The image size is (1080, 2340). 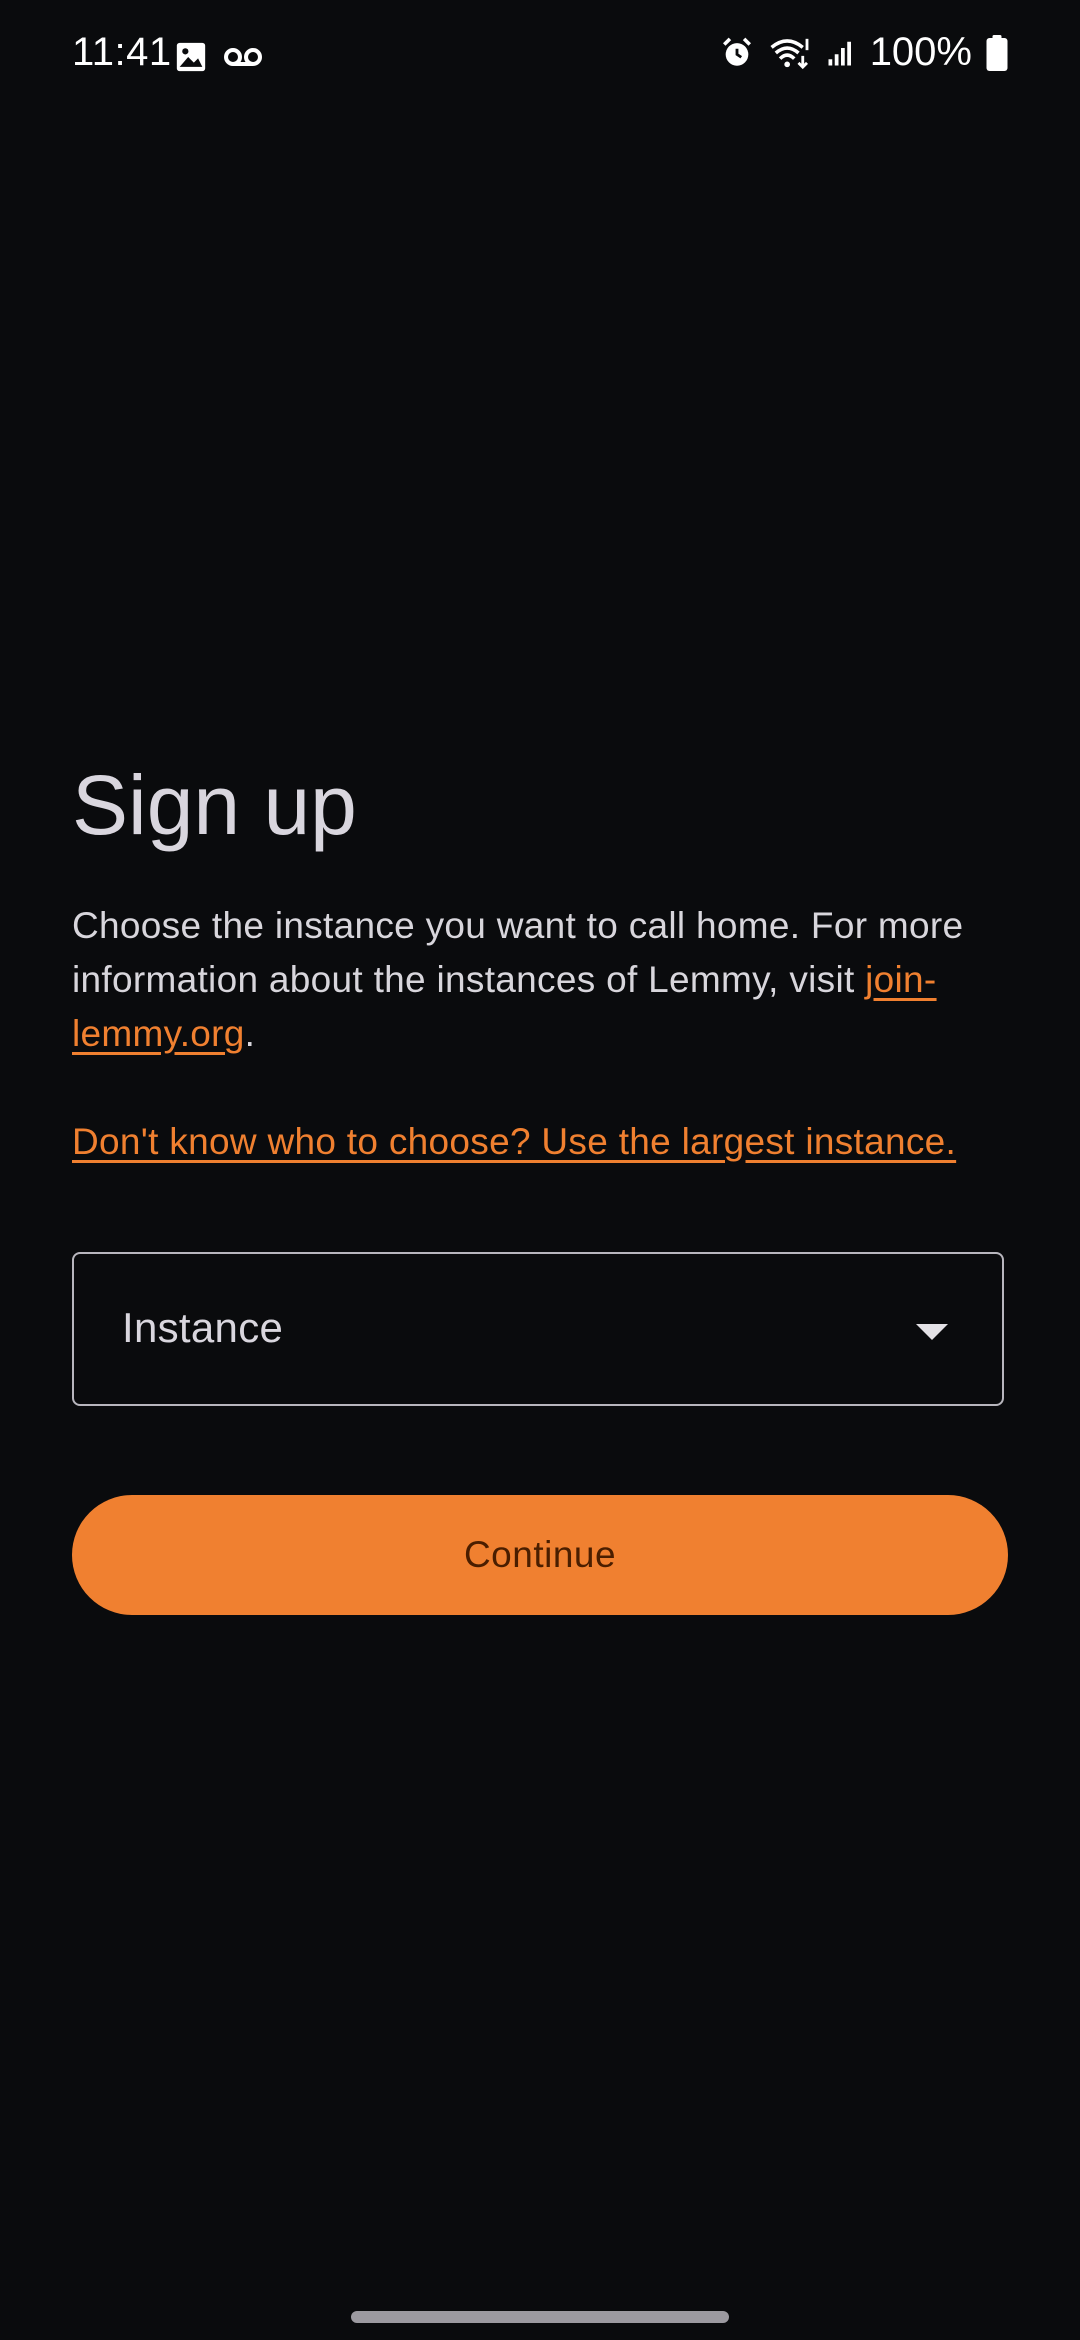 What do you see at coordinates (250, 1033) in the screenshot?
I see `description-suffix: .` at bounding box center [250, 1033].